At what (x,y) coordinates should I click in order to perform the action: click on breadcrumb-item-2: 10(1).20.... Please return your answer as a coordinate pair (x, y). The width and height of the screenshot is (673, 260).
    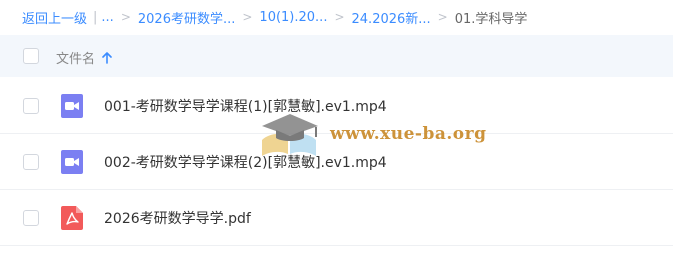
    Looking at the image, I should click on (293, 17).